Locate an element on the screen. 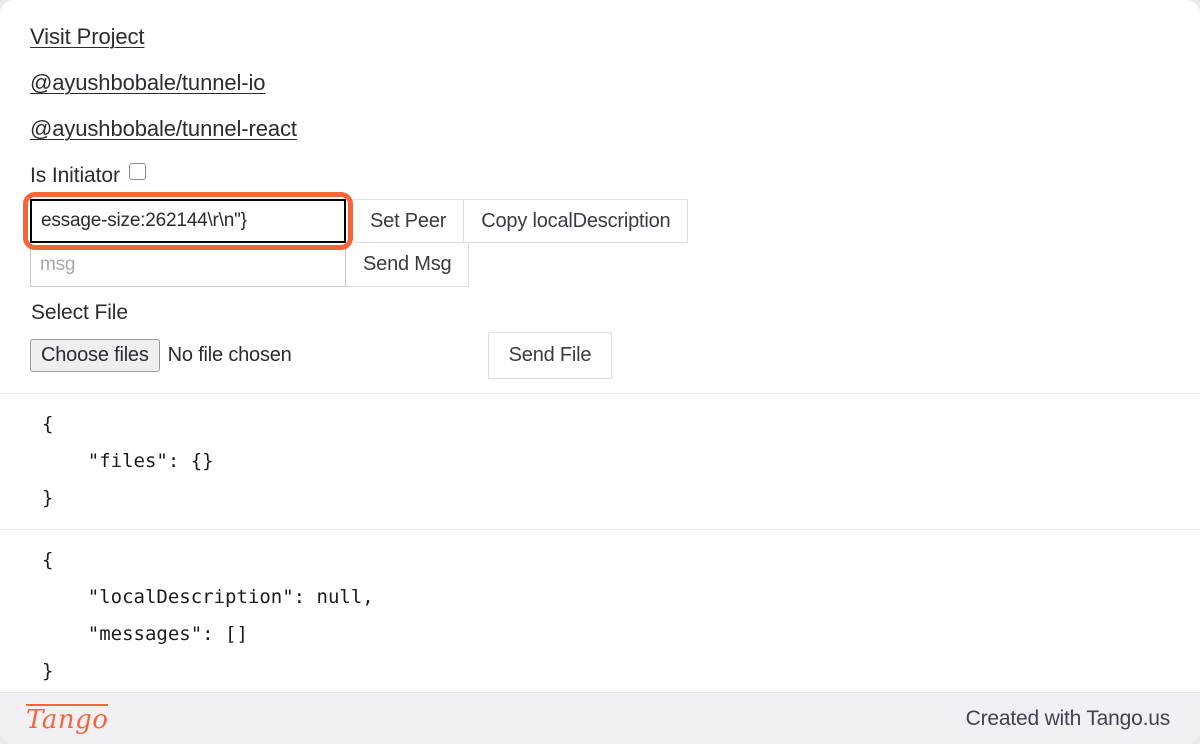 The width and height of the screenshot is (1200, 744). choose-files-button: Choose files is located at coordinates (95, 355).